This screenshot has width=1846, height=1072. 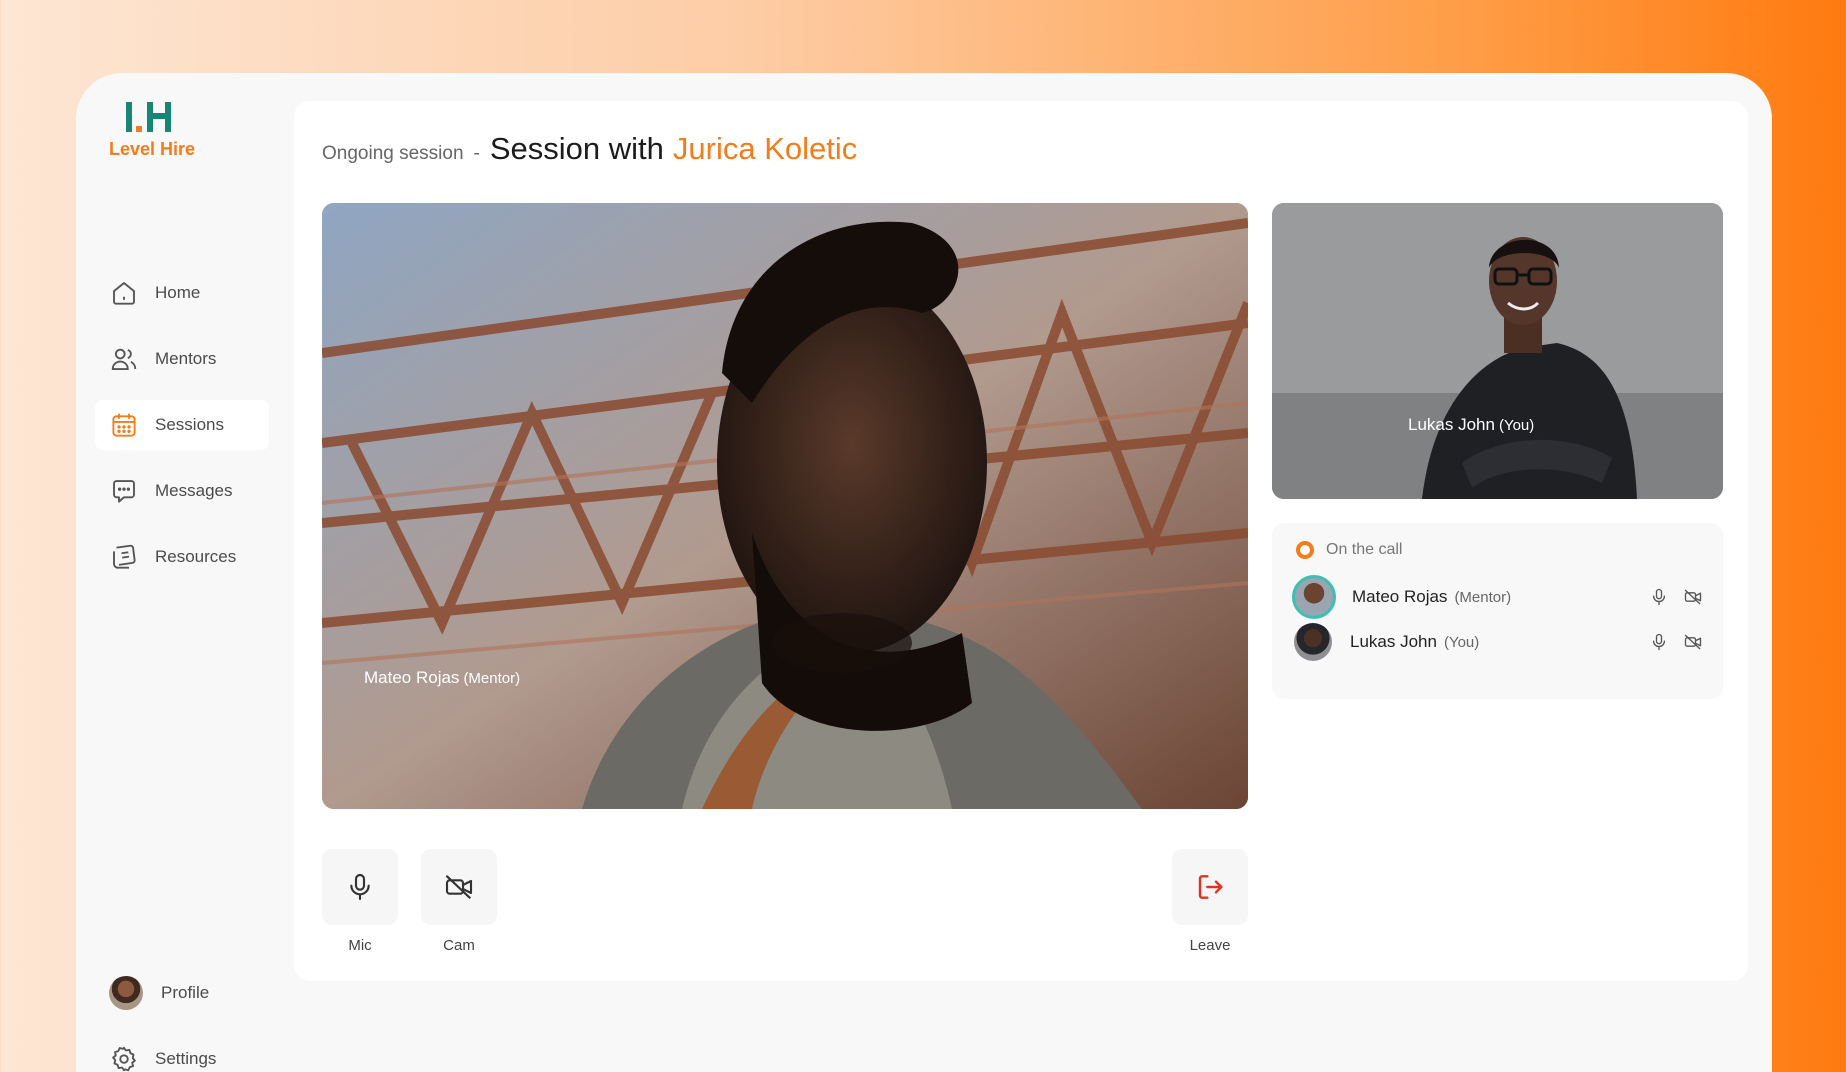 I want to click on mentor-role: (Mentor), so click(x=492, y=678).